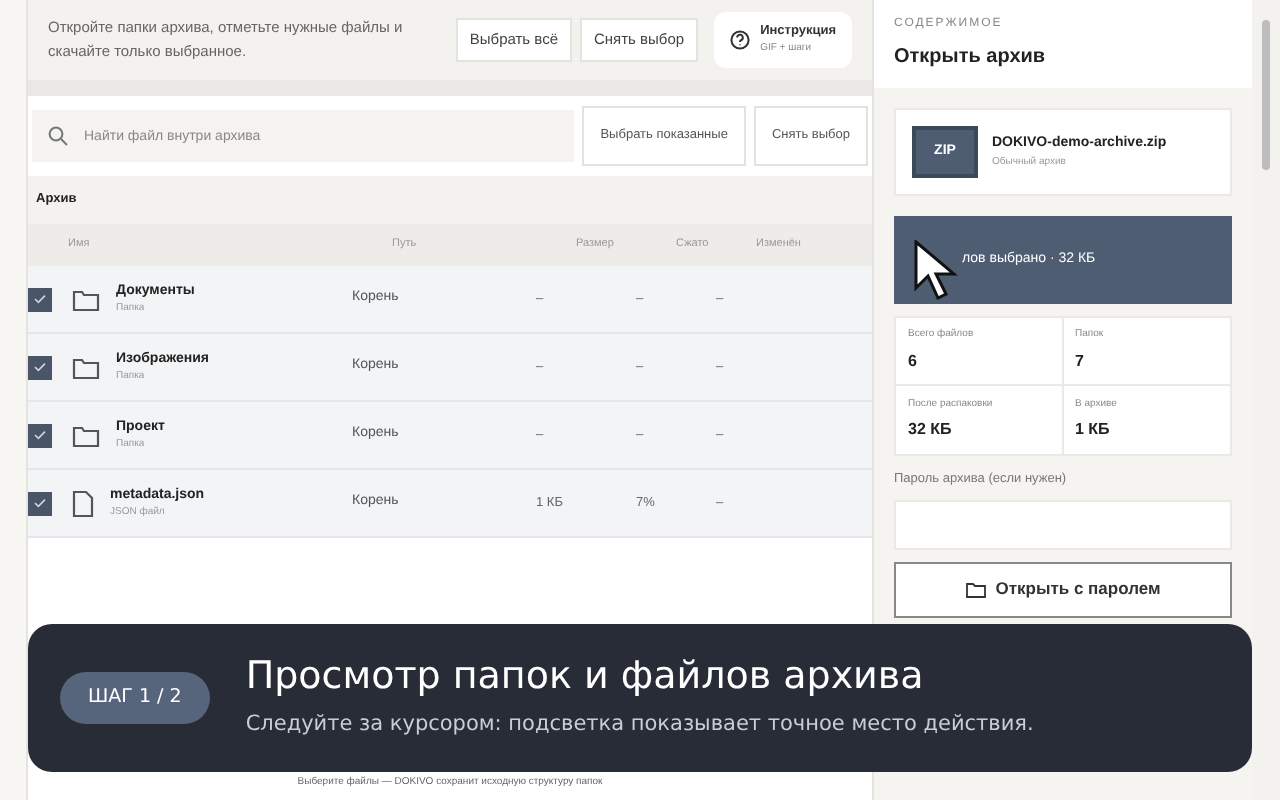  I want to click on scrollbar-thumb, so click(1266, 95).